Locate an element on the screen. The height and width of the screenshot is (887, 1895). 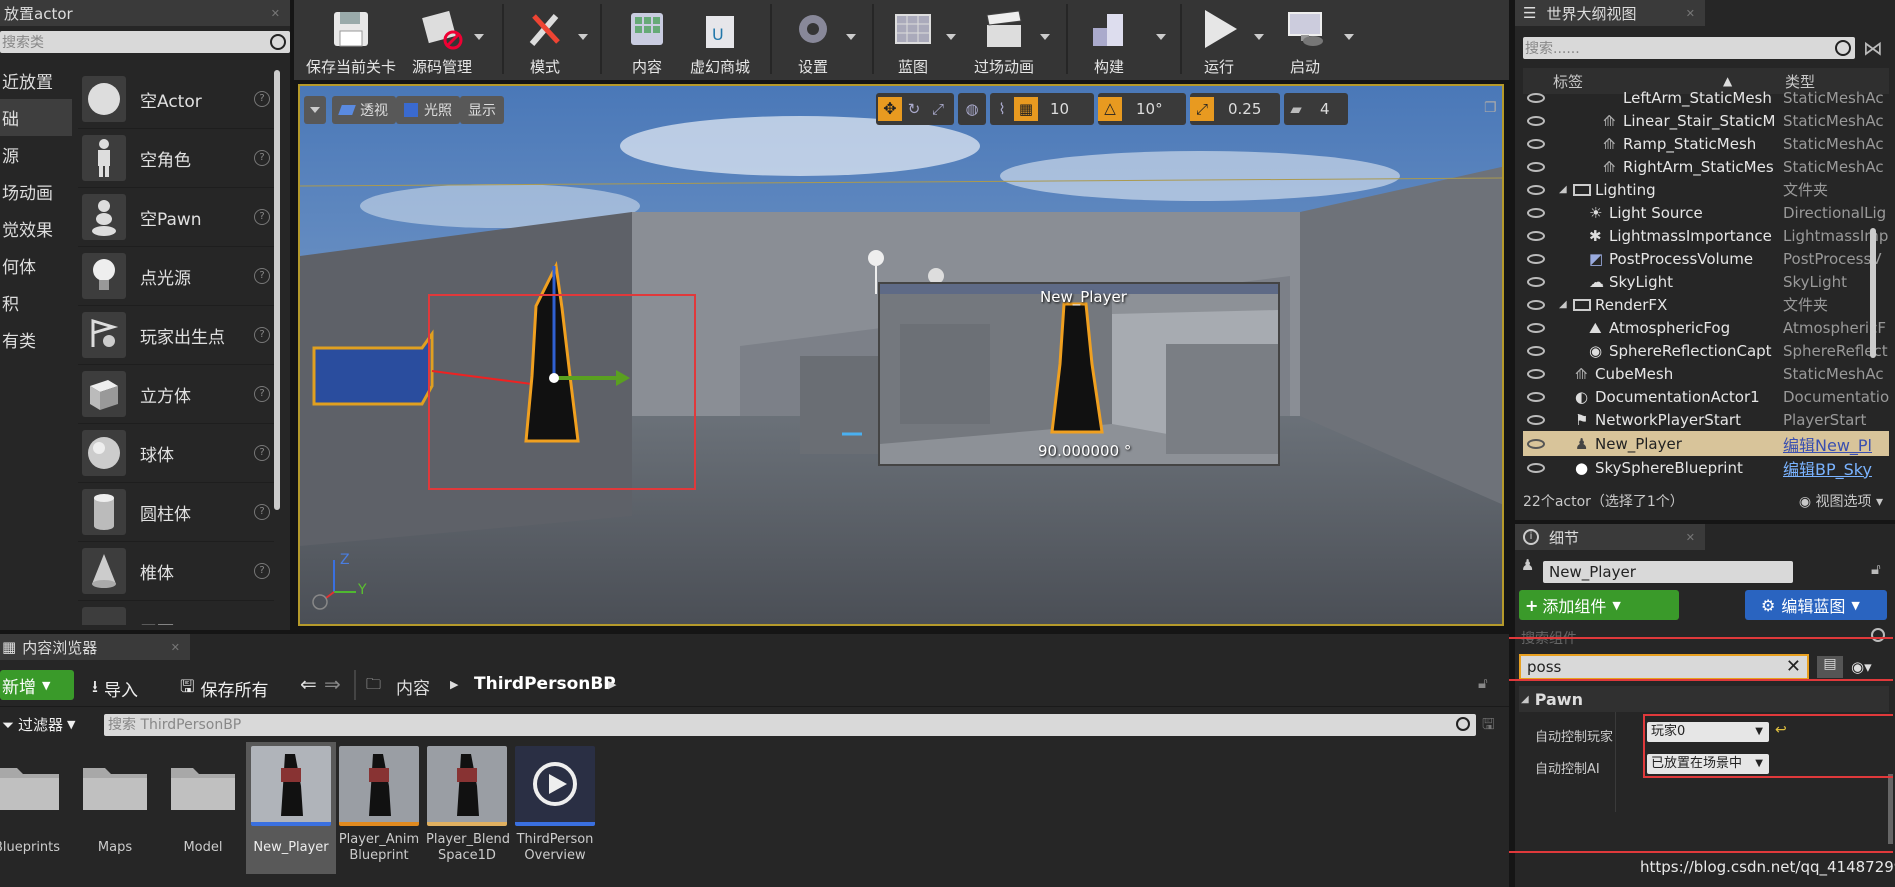
grid-snap-icon: ▦ is located at coordinates (1026, 109).